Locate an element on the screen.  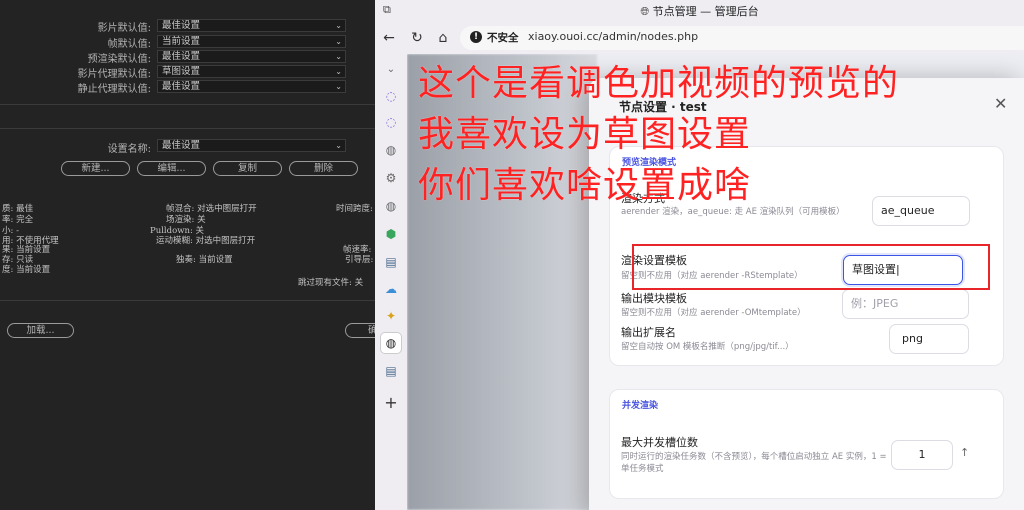
text-cursor: | is located at coordinates (898, 269).